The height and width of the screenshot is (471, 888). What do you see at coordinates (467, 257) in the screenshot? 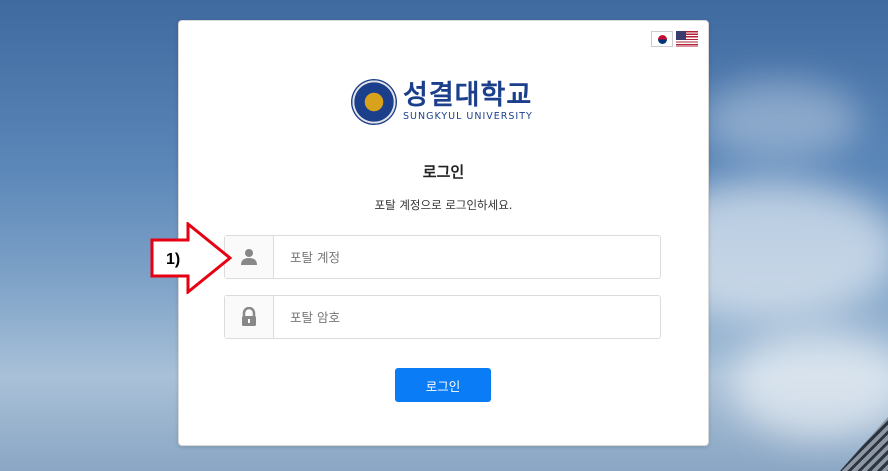
I see `portal-id-input` at bounding box center [467, 257].